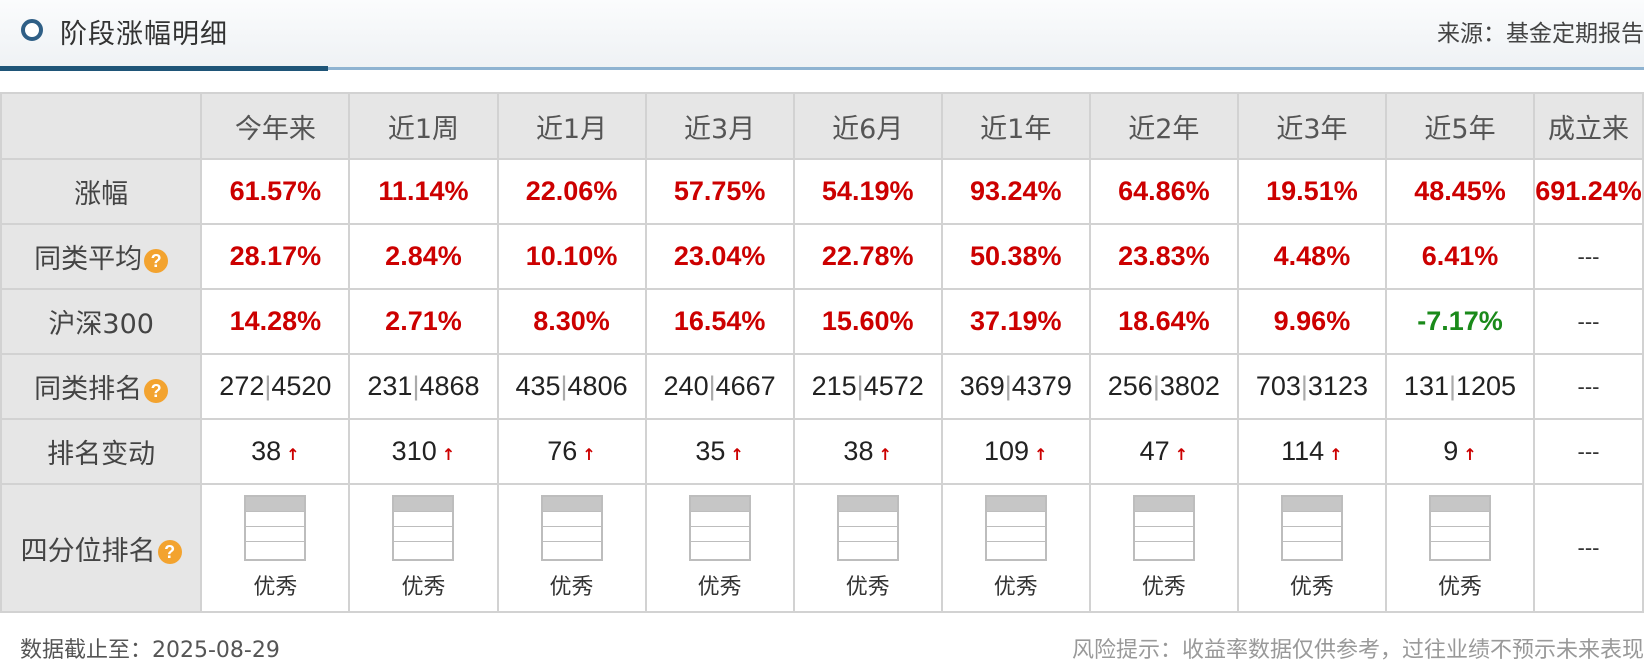 The height and width of the screenshot is (666, 1644). What do you see at coordinates (867, 191) in the screenshot?
I see `gain-value: 54.19%` at bounding box center [867, 191].